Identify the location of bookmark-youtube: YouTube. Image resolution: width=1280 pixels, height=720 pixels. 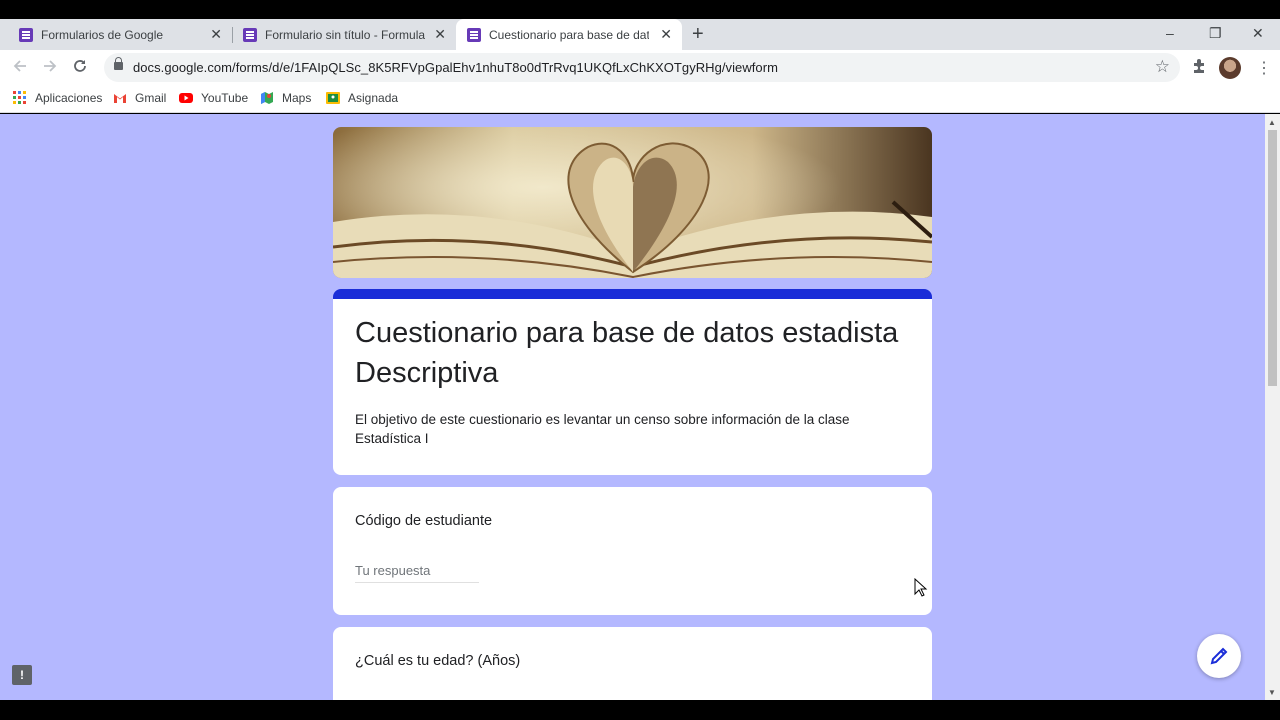
(213, 98).